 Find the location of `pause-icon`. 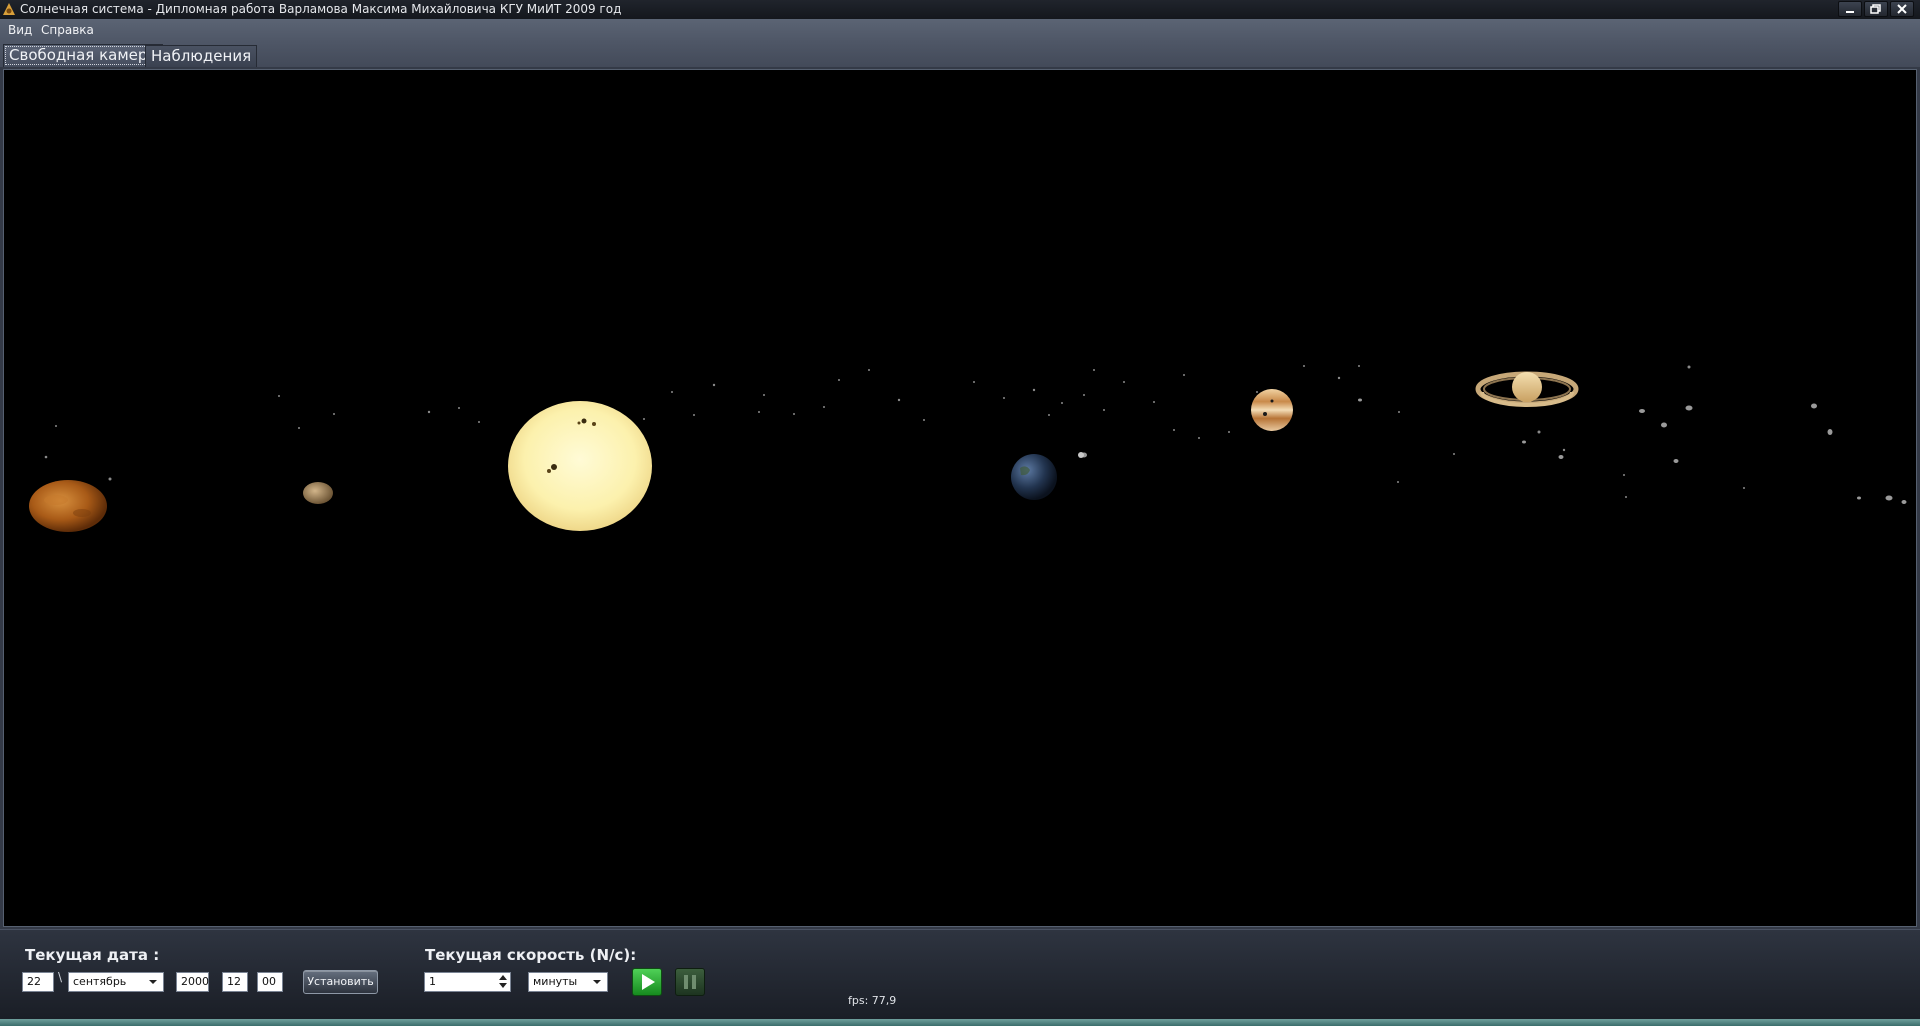

pause-icon is located at coordinates (690, 982).